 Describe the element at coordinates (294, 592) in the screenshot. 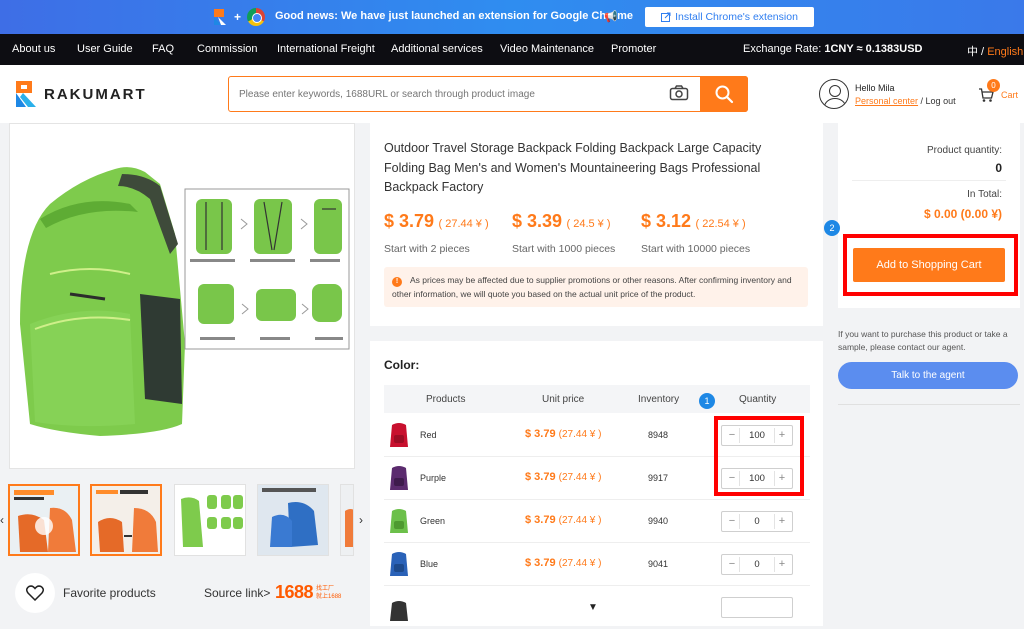

I see `logo-1688-number: 1688` at that location.